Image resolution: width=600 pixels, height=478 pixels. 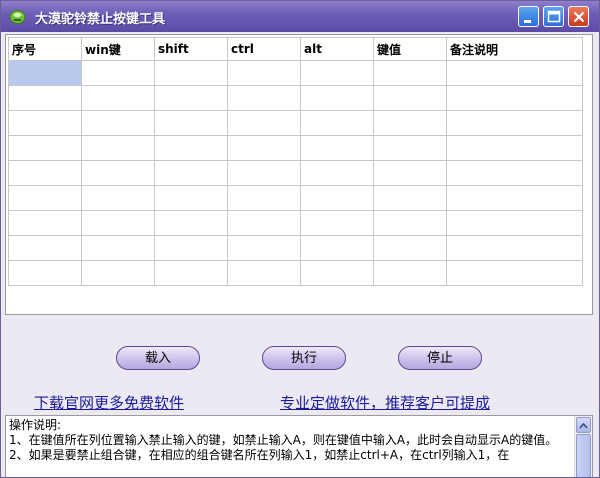 What do you see at coordinates (45, 49) in the screenshot?
I see `column-header-index: 序号` at bounding box center [45, 49].